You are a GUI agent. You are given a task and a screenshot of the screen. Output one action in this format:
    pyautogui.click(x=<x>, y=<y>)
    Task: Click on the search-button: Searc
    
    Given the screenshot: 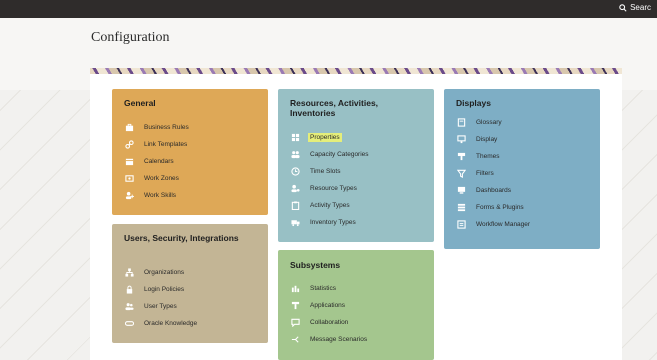 What is the action you would take?
    pyautogui.click(x=635, y=7)
    